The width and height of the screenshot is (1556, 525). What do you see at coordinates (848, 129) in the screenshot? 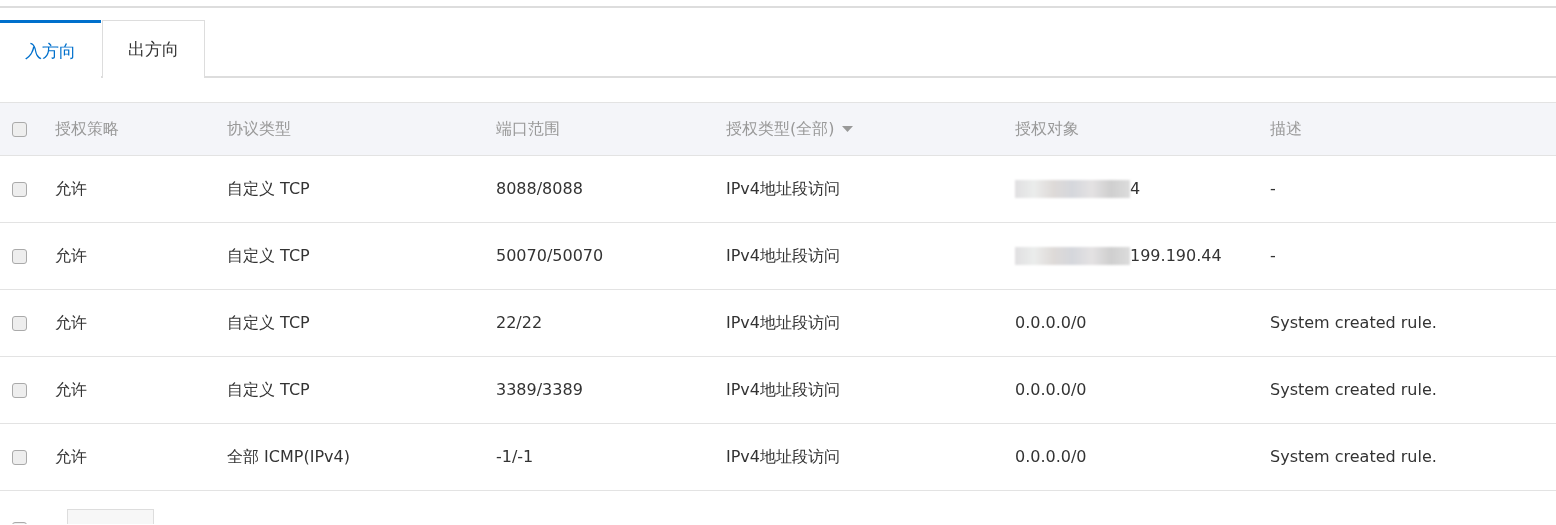
I see `caret-icon` at bounding box center [848, 129].